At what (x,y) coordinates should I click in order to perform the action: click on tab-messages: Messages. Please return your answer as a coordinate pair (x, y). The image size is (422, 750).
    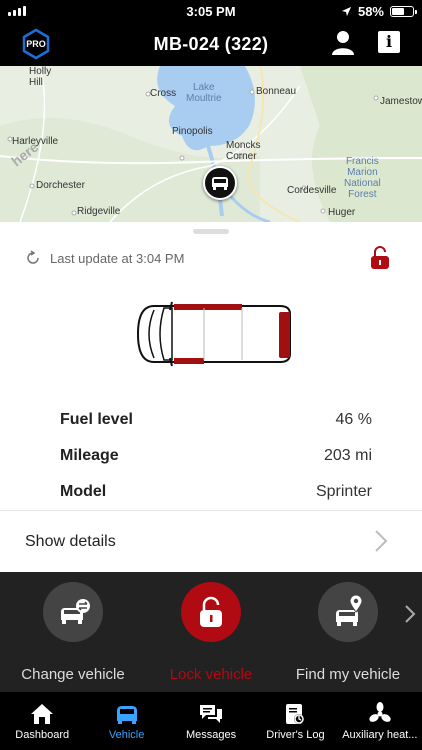
    Looking at the image, I should click on (211, 721).